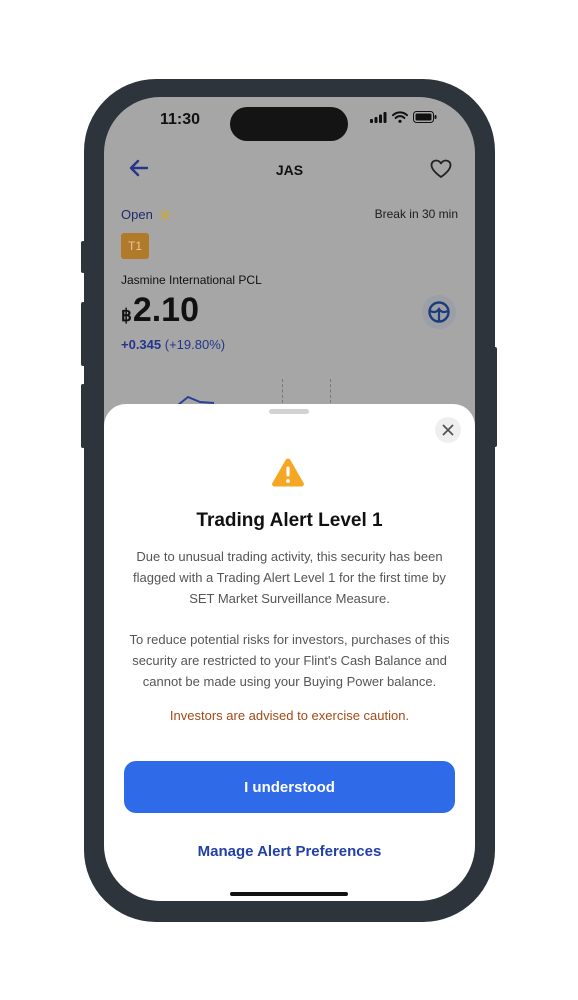 The height and width of the screenshot is (1000, 578). What do you see at coordinates (378, 117) in the screenshot?
I see `signal-icon` at bounding box center [378, 117].